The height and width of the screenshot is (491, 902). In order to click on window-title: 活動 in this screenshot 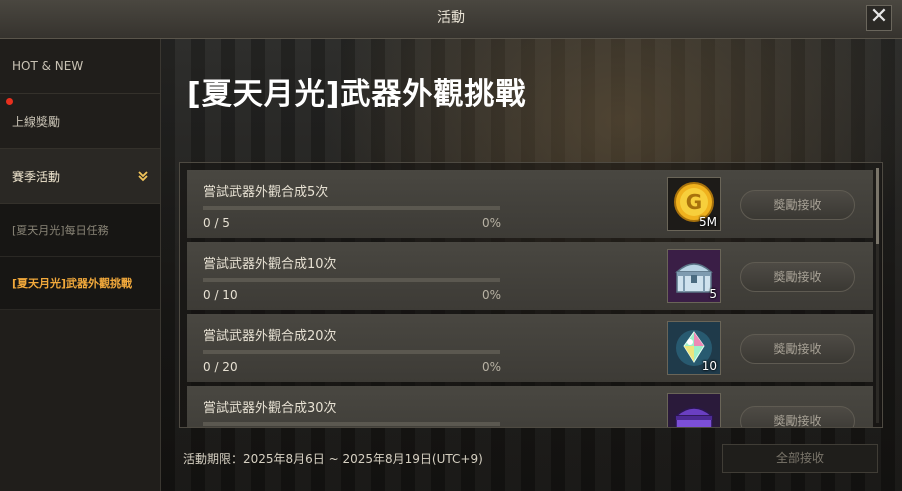, I will do `click(451, 18)`.